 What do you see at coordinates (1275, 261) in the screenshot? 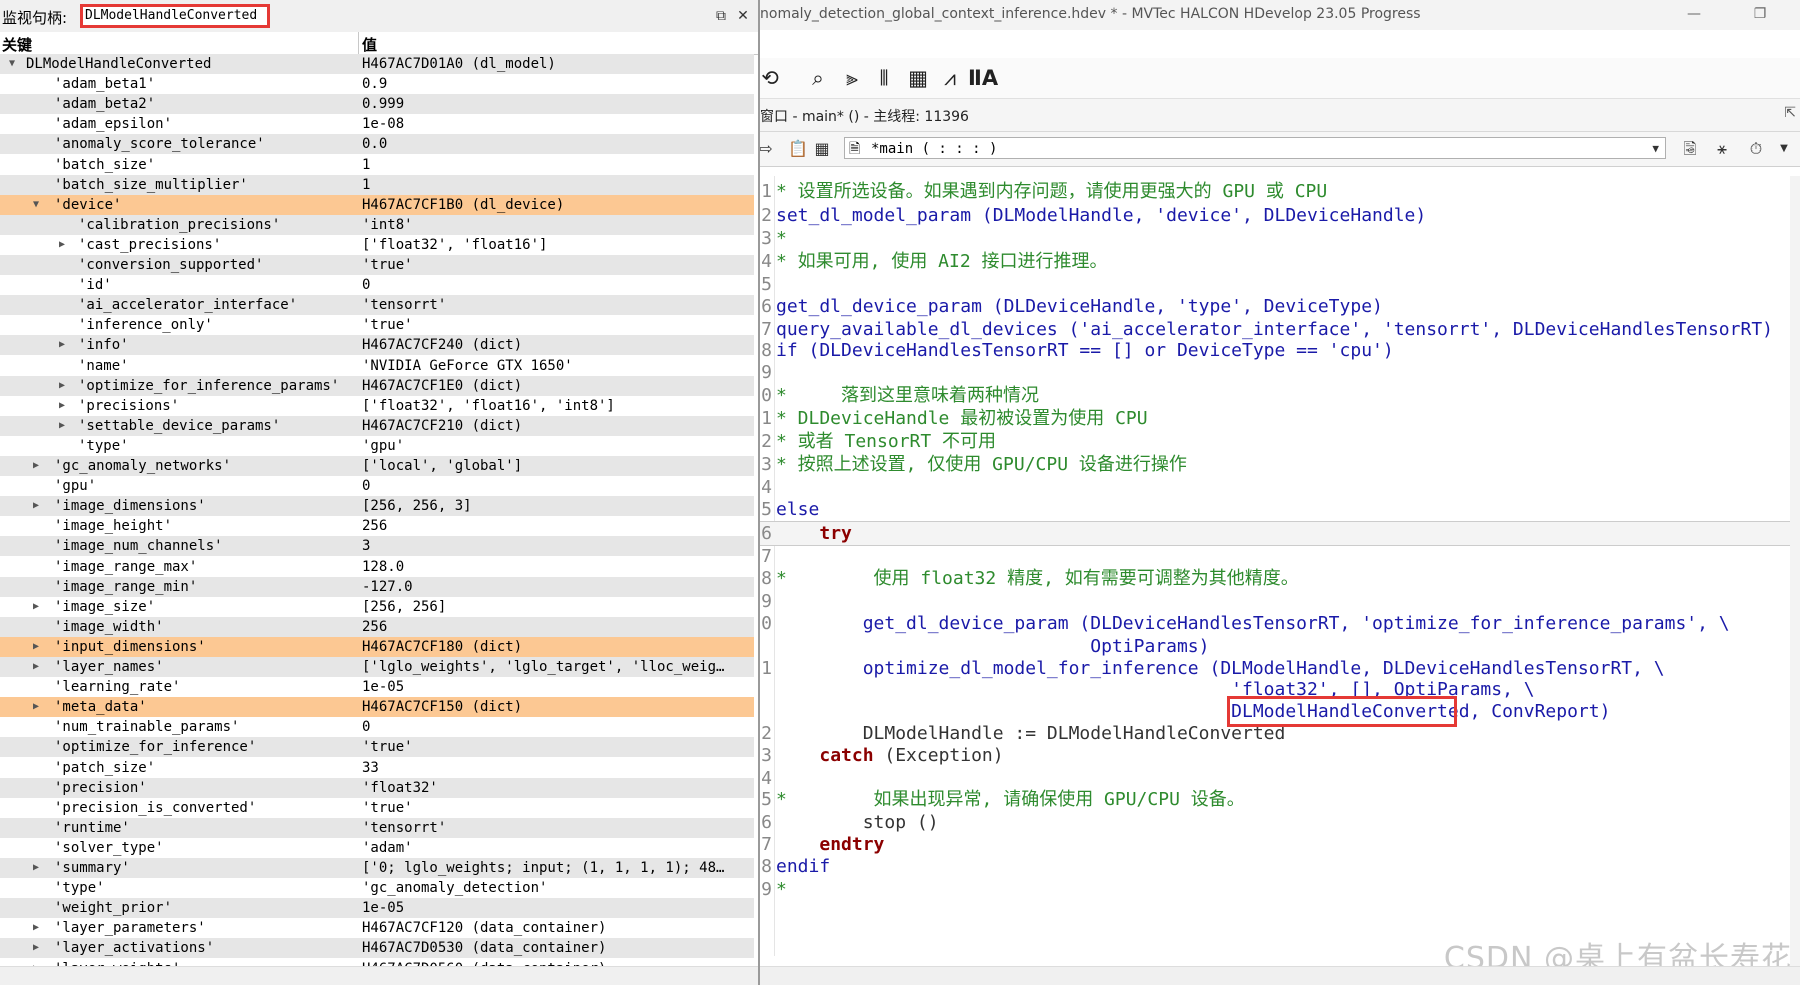
I see `code-line: 4 * 如果可用, 使用 AI2 接口进行推理。` at bounding box center [1275, 261].